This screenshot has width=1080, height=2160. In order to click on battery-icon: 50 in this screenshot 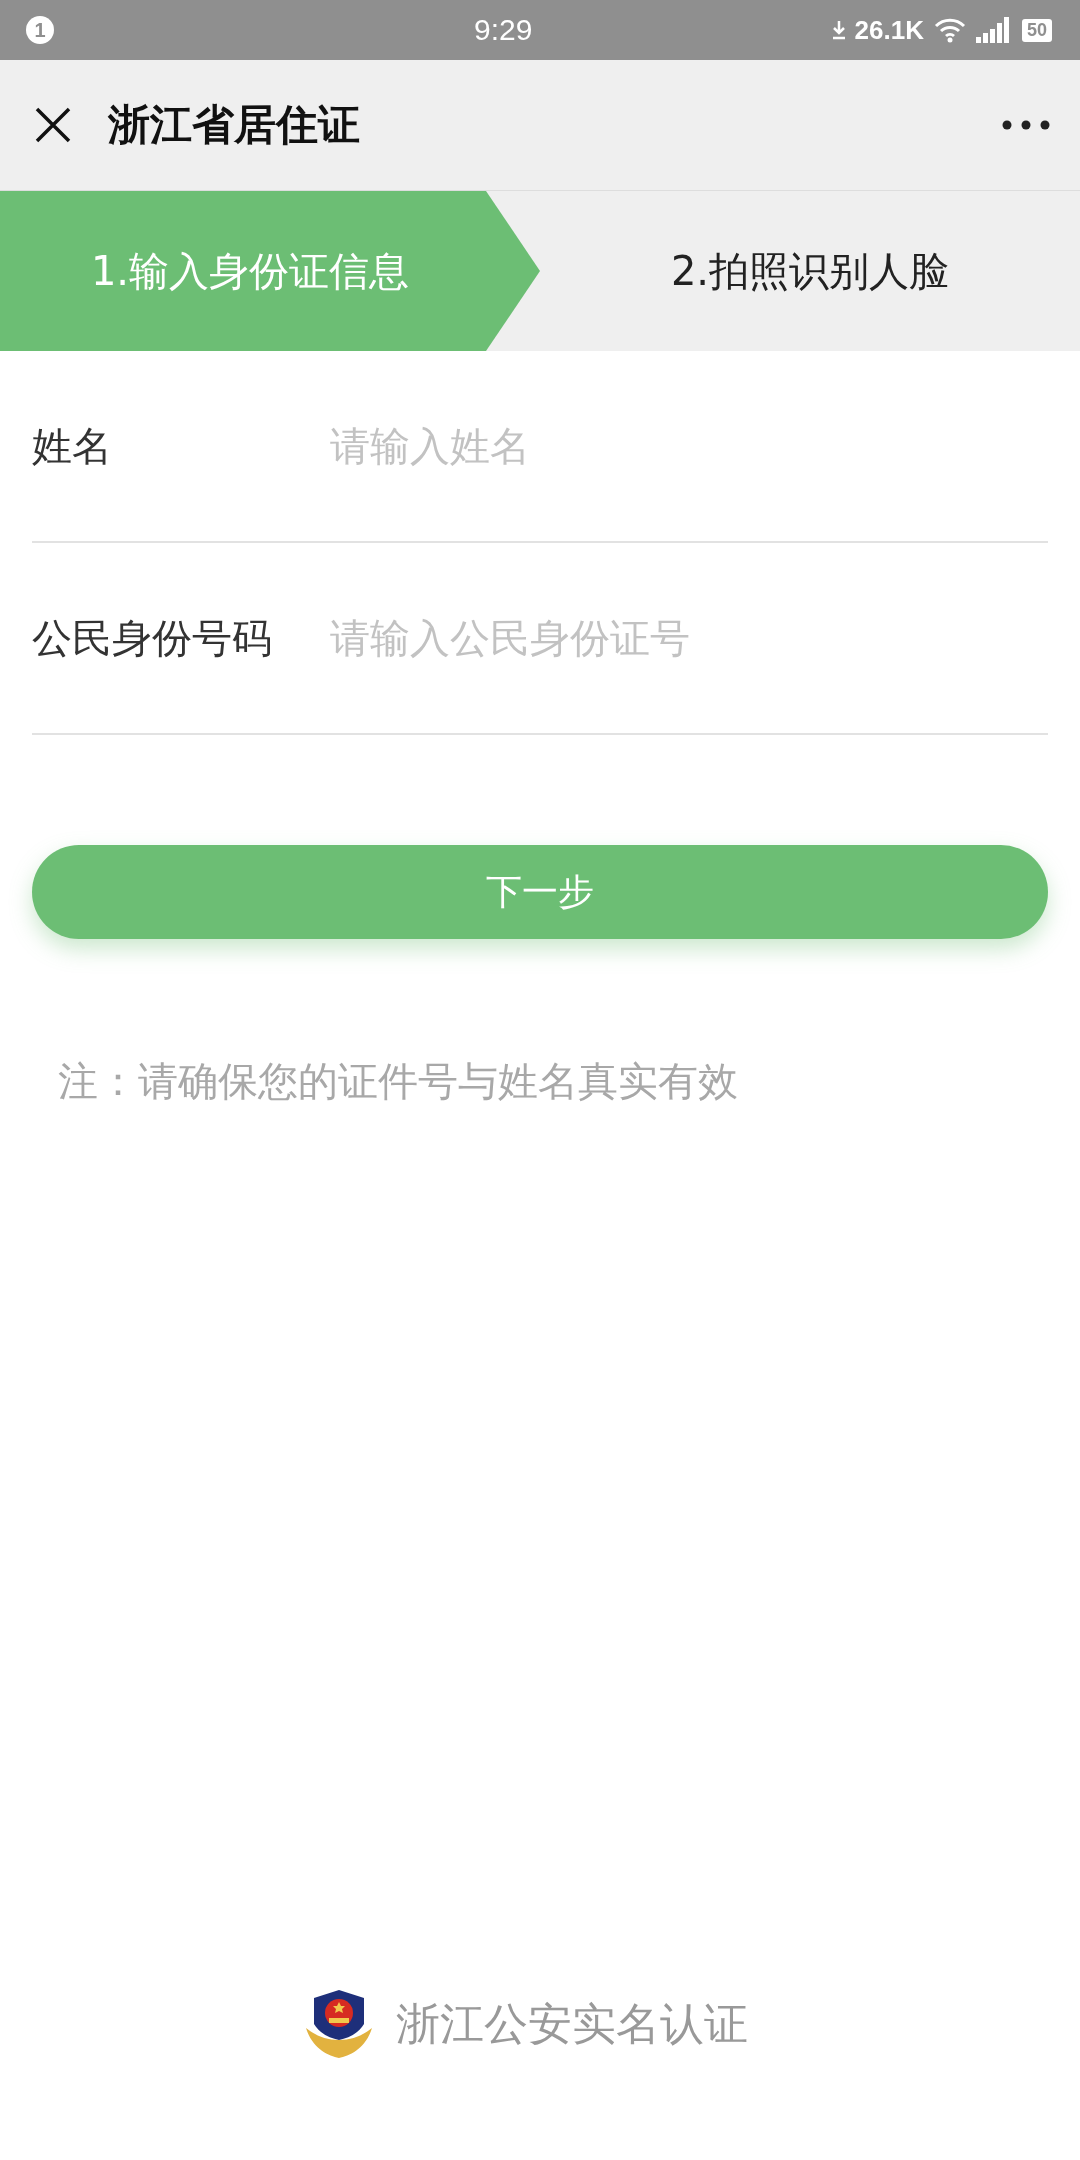, I will do `click(1036, 30)`.